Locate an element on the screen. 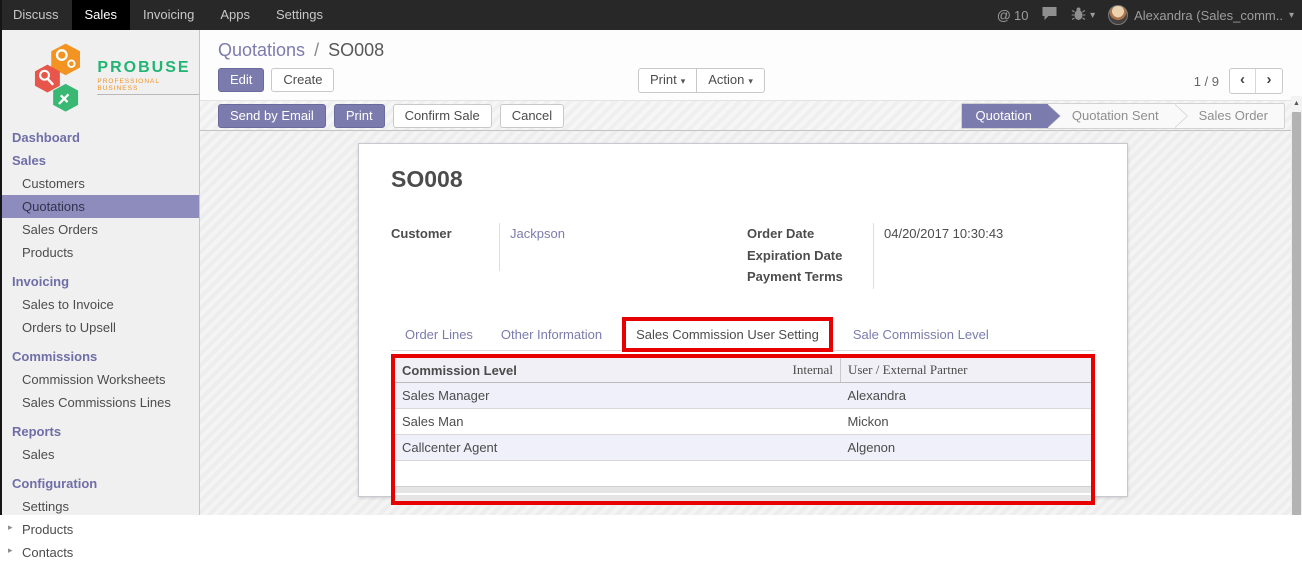  sidebar-item-config-products: ▸ Products is located at coordinates (99, 529).